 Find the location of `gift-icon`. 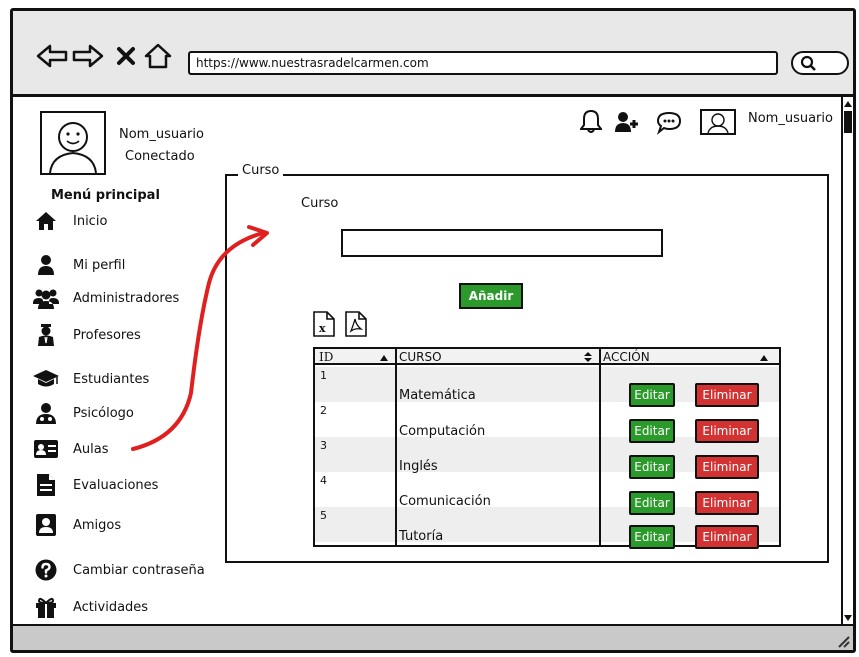

gift-icon is located at coordinates (46, 607).